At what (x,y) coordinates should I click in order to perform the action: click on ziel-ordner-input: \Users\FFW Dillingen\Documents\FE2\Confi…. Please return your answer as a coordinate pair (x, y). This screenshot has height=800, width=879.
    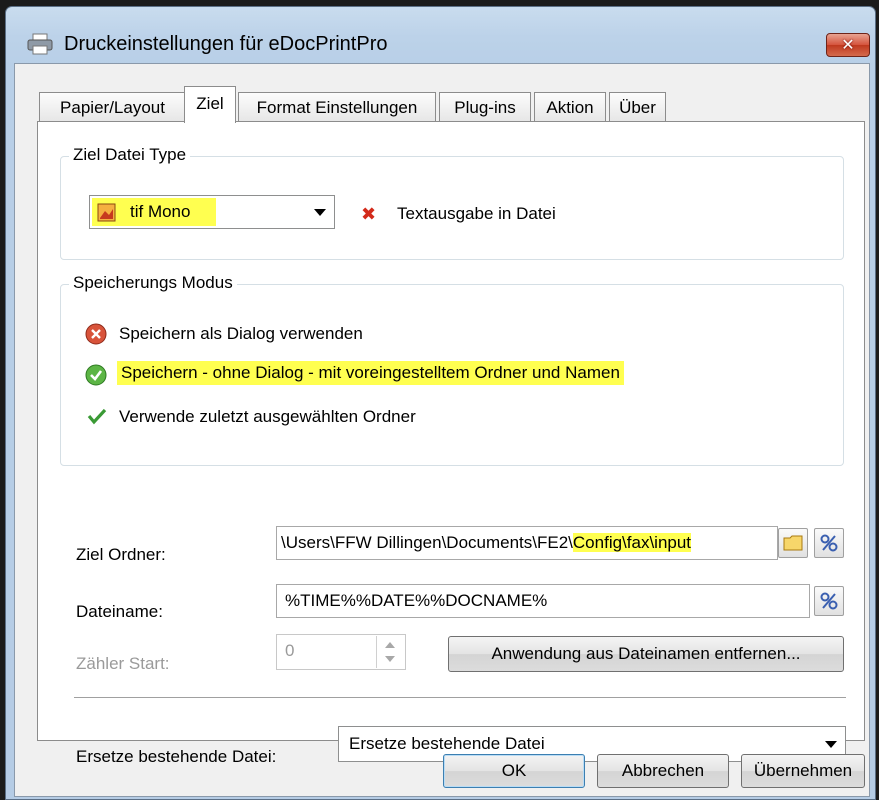
    Looking at the image, I should click on (527, 543).